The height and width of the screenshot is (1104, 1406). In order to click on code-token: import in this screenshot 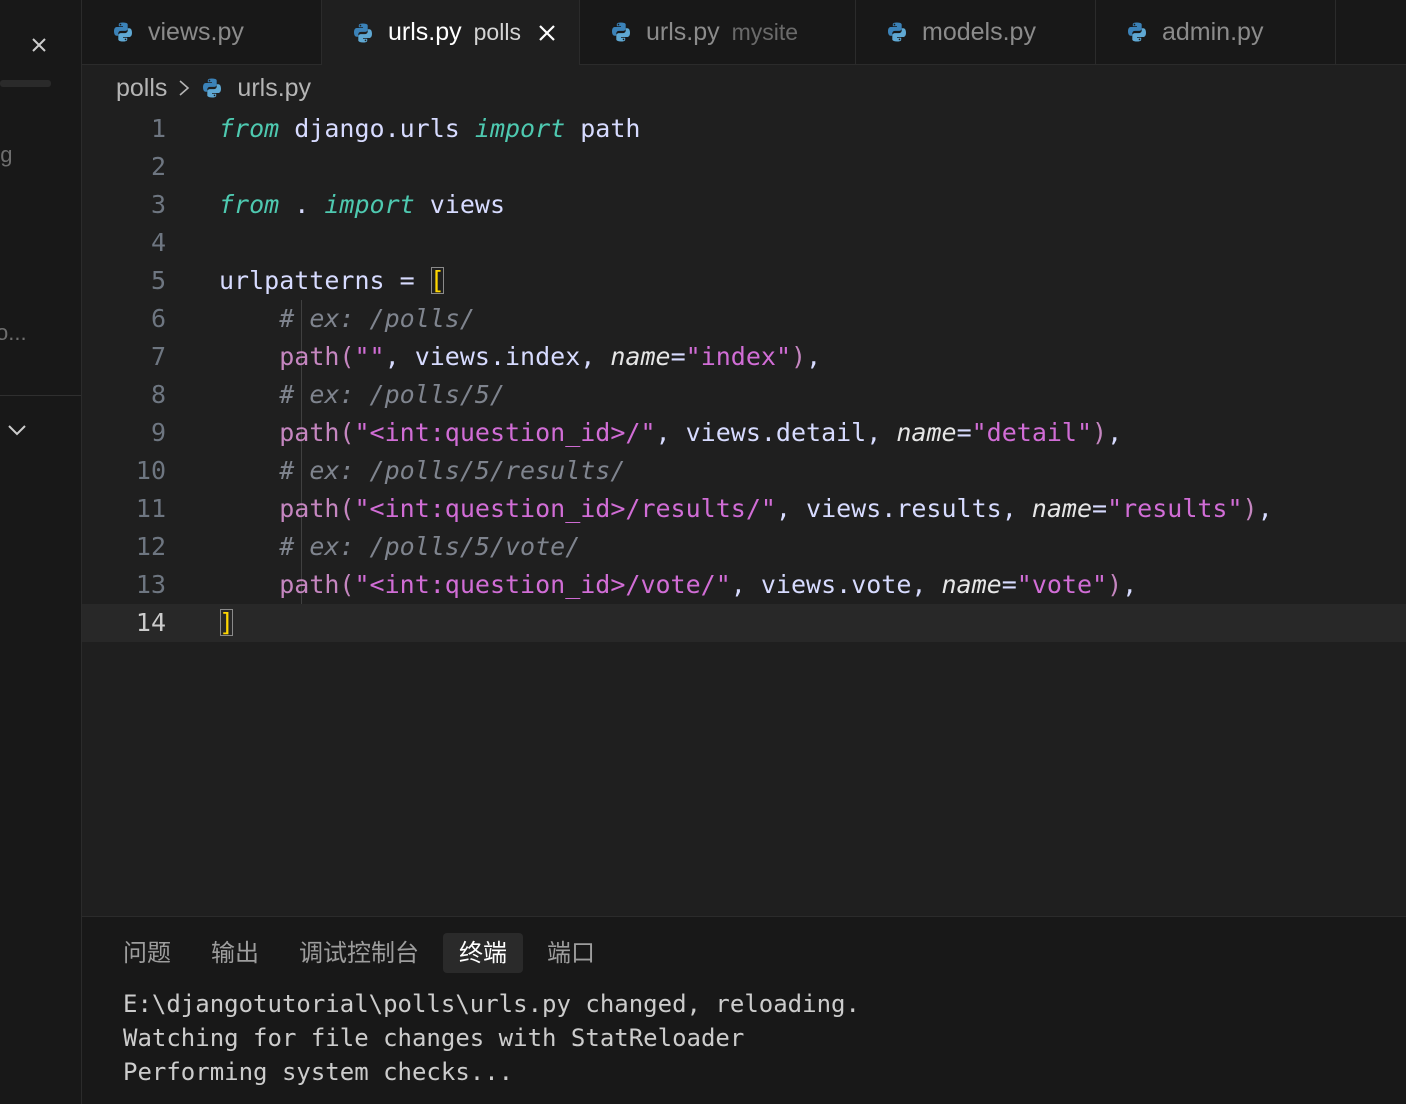, I will do `click(369, 204)`.